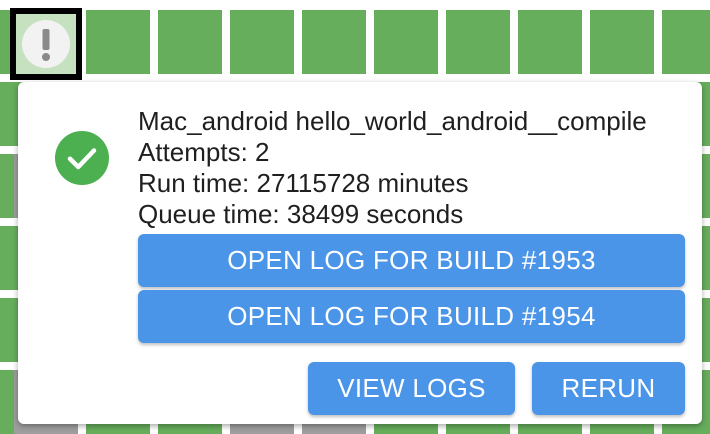 The image size is (710, 434). What do you see at coordinates (411, 260) in the screenshot?
I see `open-log-button-1953: OPEN LOG FOR BUILD #1953` at bounding box center [411, 260].